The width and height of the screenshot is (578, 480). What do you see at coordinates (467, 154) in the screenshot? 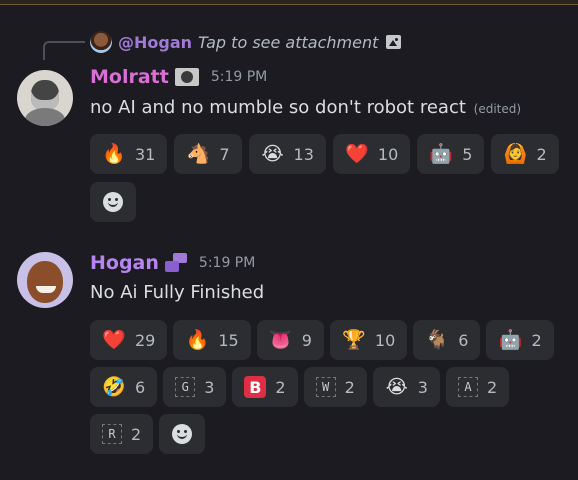
I see `reaction-count: 5` at bounding box center [467, 154].